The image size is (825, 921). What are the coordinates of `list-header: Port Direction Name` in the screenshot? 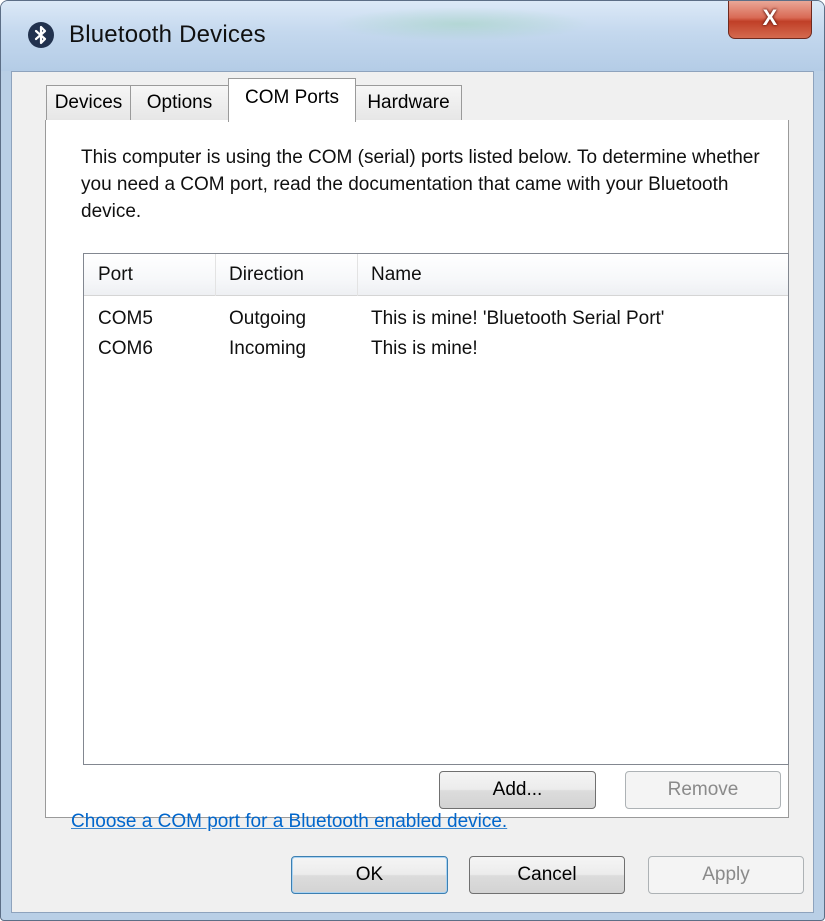 It's located at (436, 275).